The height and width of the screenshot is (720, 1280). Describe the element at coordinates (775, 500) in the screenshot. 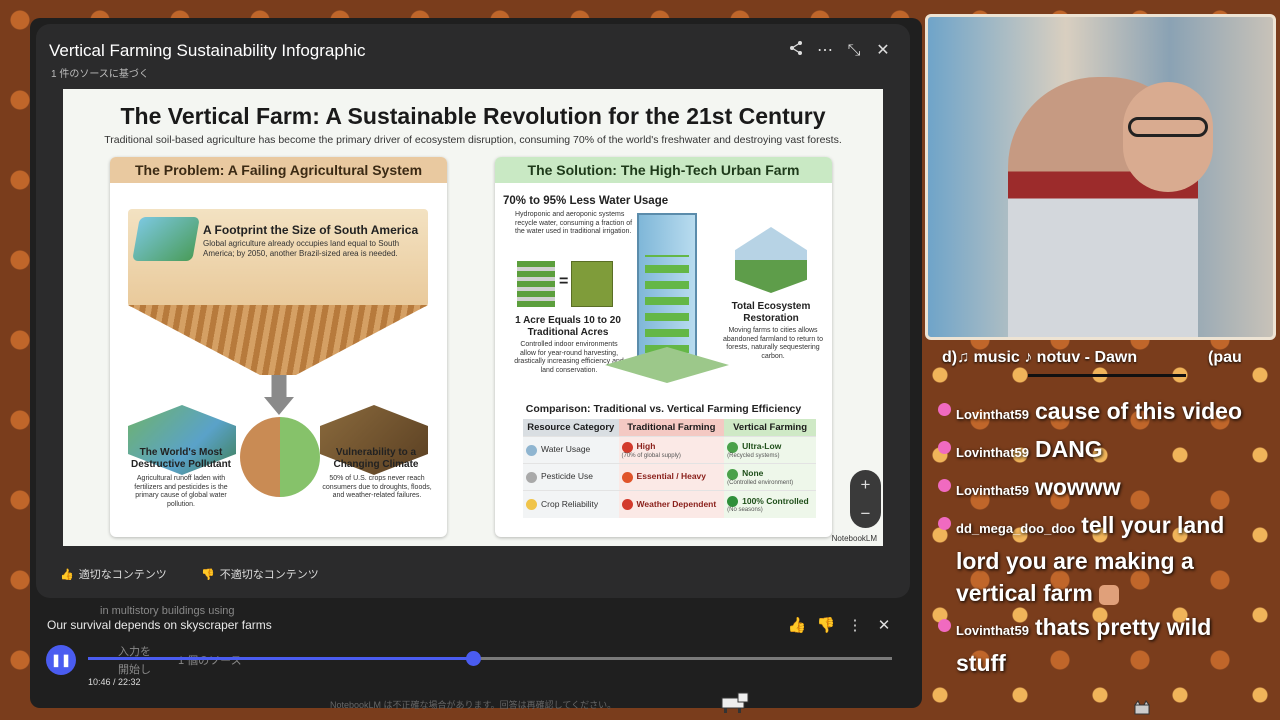

I see `row-vertical: 100% Controlled` at that location.